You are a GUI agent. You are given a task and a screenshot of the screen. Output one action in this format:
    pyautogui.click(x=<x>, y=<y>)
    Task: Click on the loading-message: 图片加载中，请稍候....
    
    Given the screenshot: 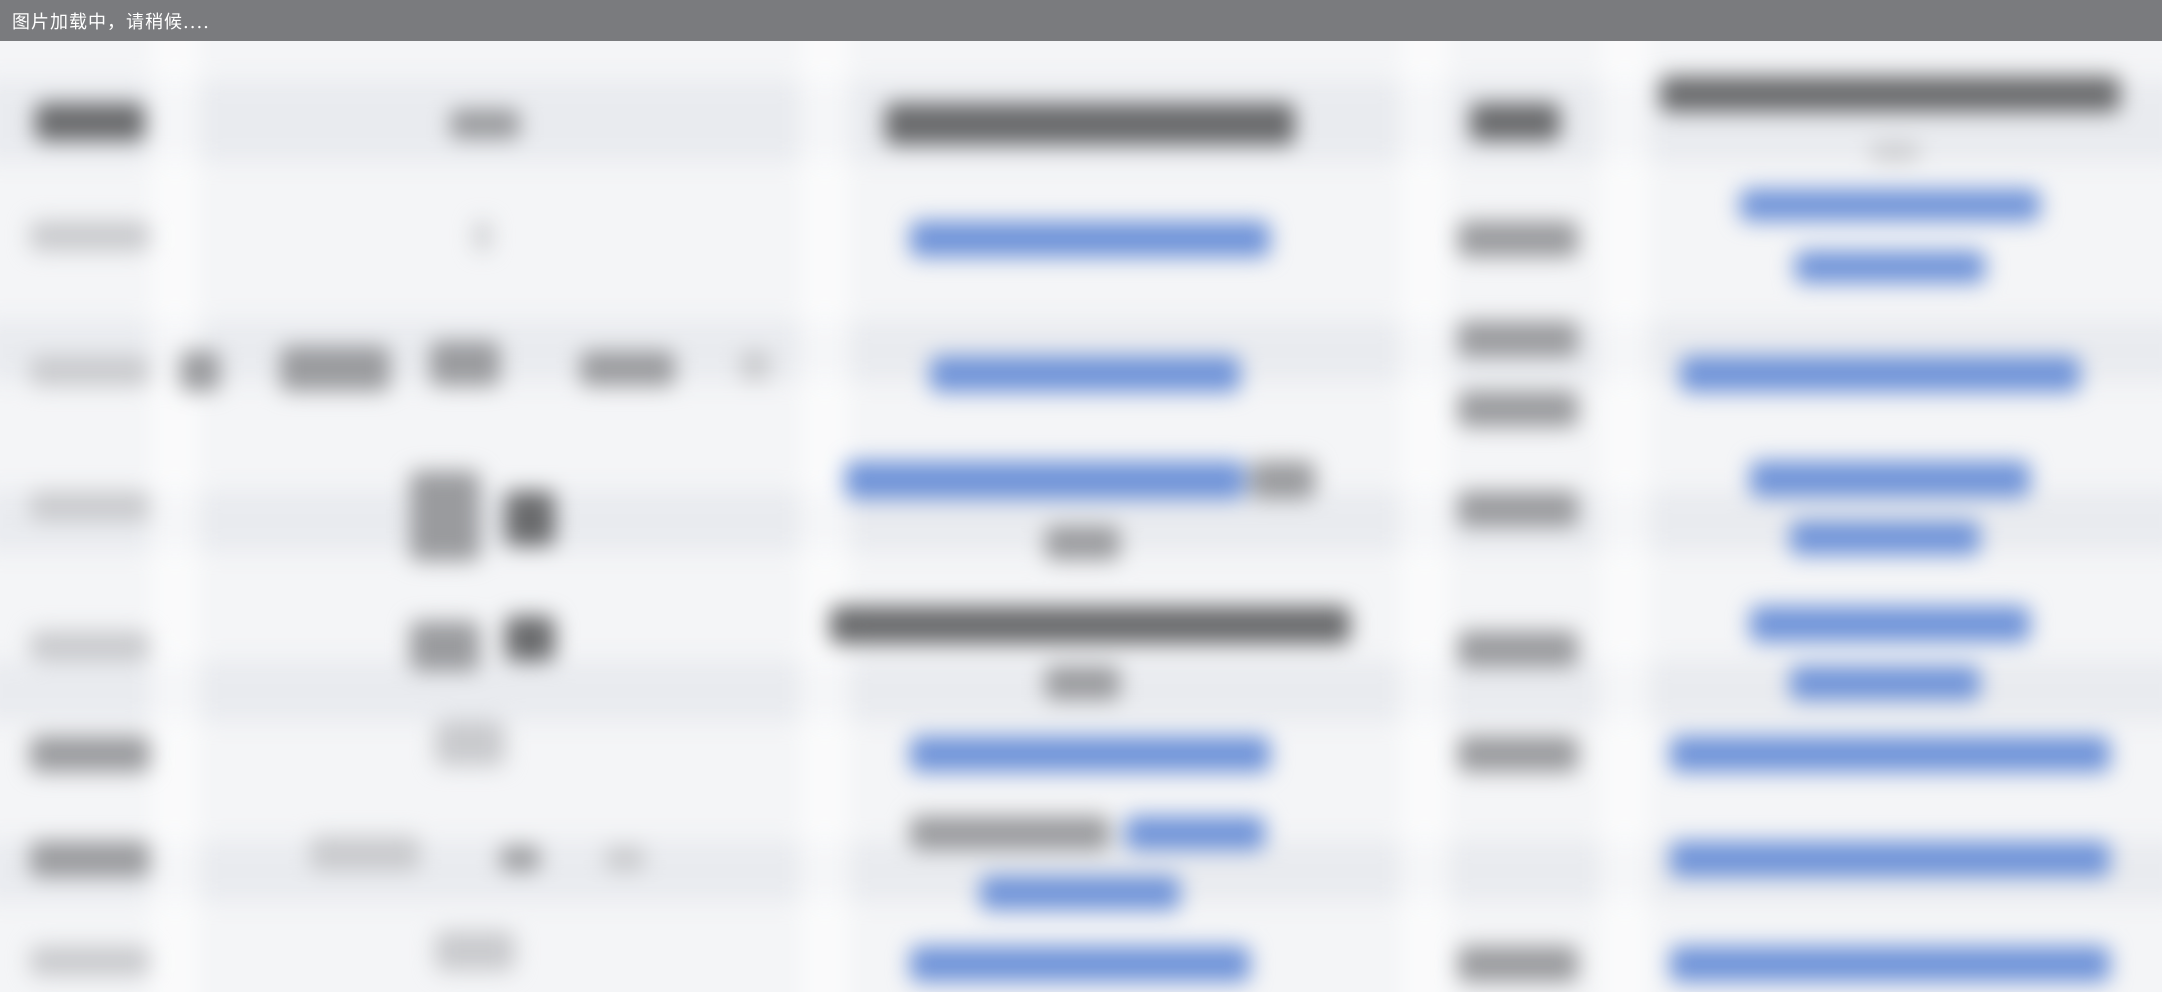 What is the action you would take?
    pyautogui.click(x=111, y=22)
    